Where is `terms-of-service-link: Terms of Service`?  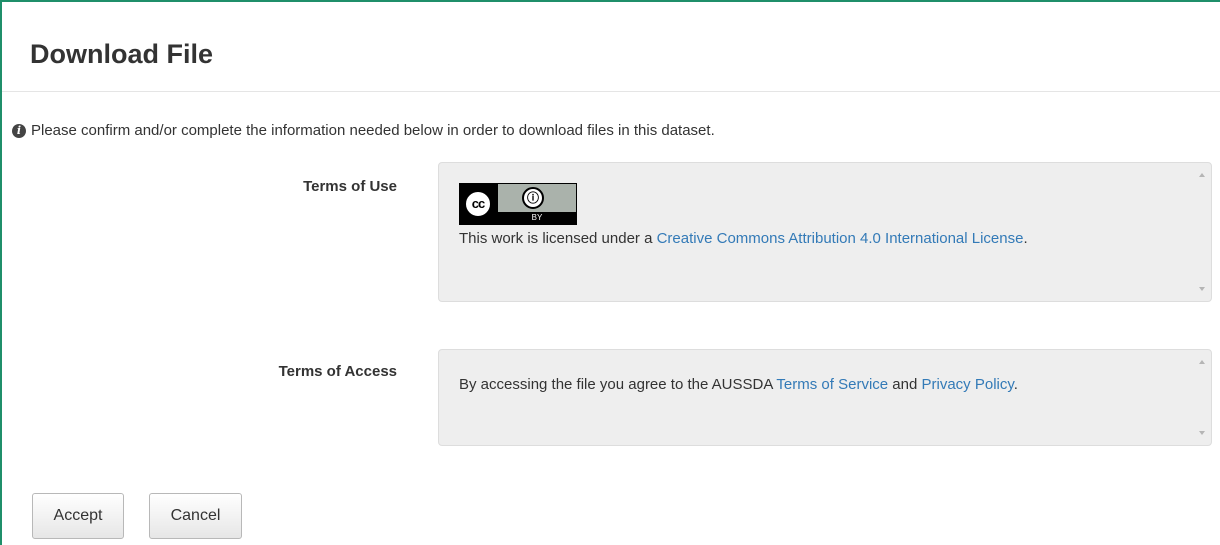 terms-of-service-link: Terms of Service is located at coordinates (832, 384).